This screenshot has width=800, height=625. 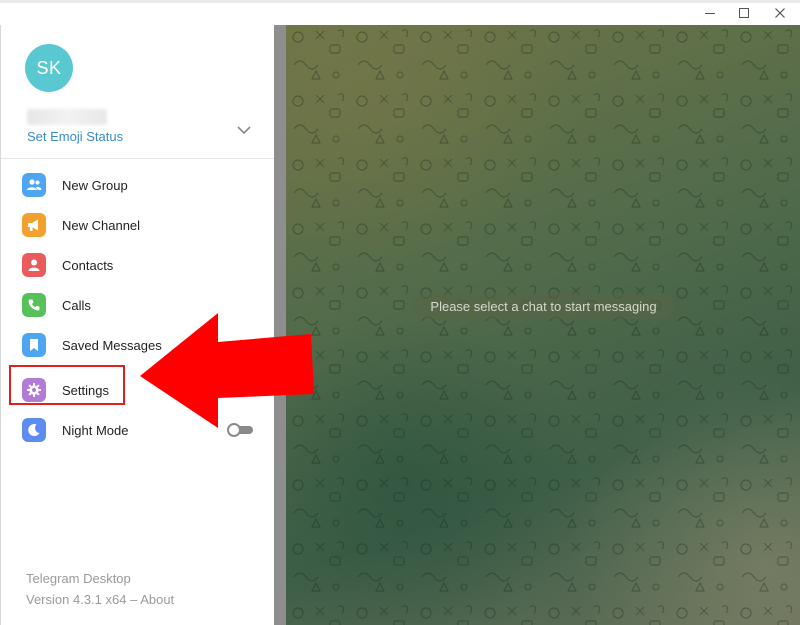 I want to click on maximize-icon, so click(x=744, y=13).